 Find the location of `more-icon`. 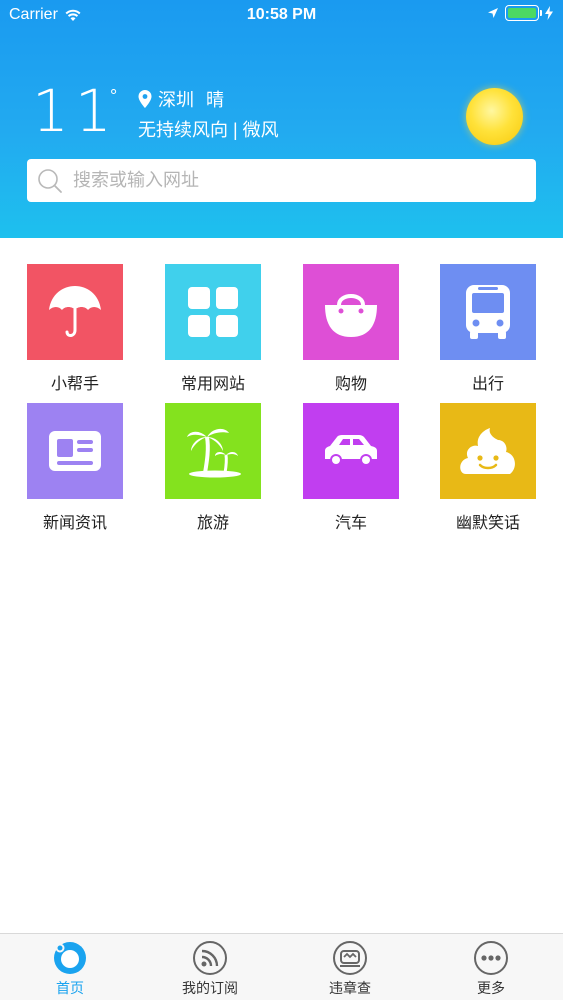

more-icon is located at coordinates (491, 958).